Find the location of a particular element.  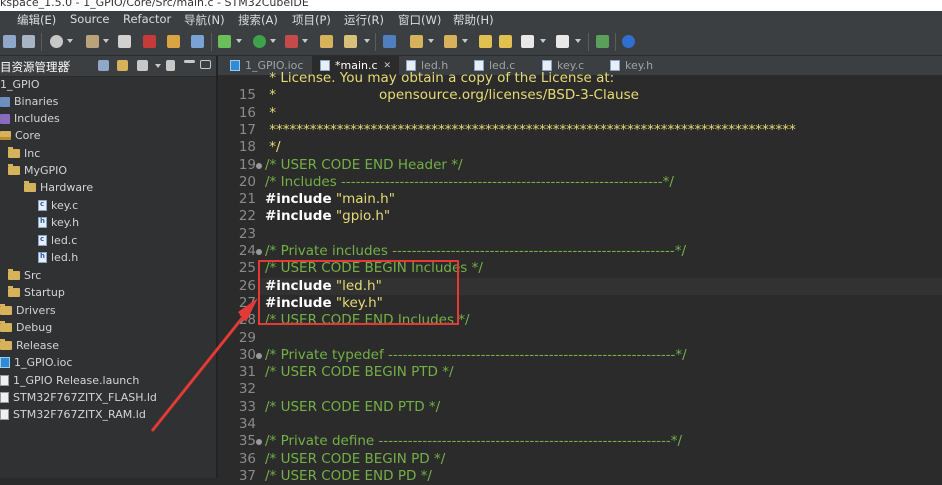

binaries-icon is located at coordinates (5, 101).